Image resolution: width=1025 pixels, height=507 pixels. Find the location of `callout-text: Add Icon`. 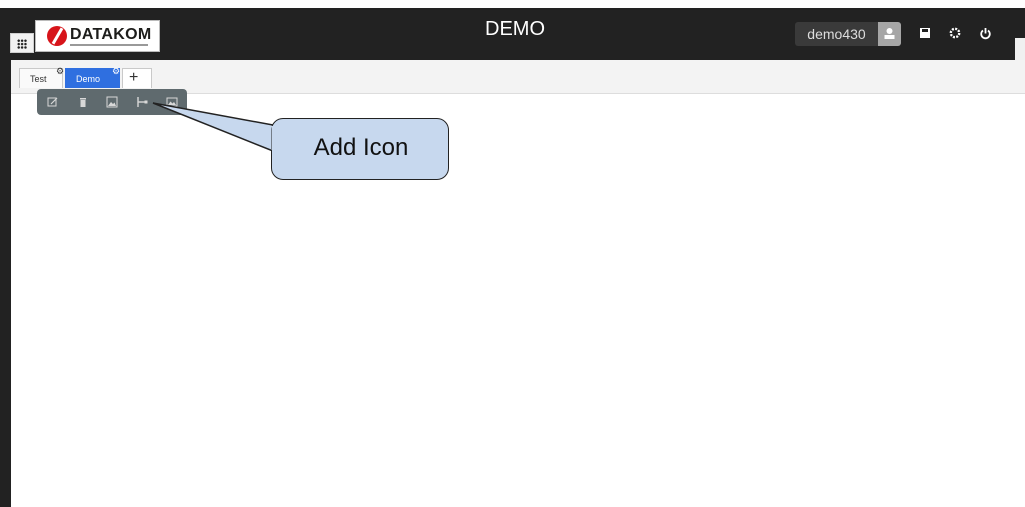

callout-text: Add Icon is located at coordinates (361, 147).